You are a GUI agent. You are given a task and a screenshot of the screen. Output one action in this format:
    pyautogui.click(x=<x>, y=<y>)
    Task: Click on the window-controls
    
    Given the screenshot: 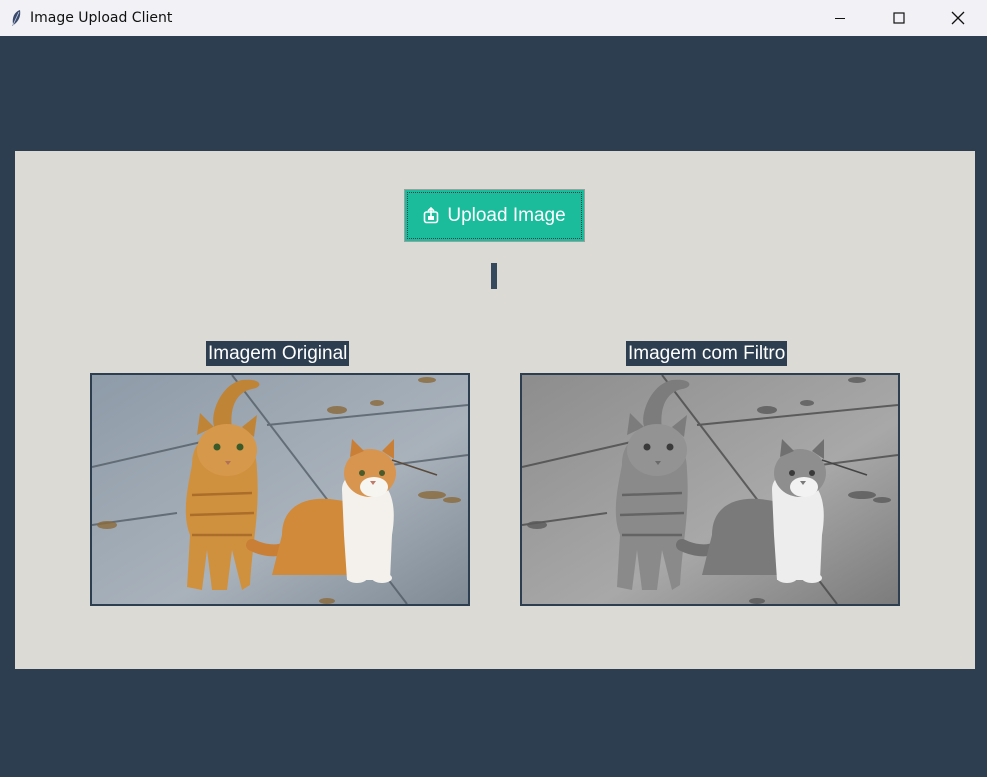 What is the action you would take?
    pyautogui.click(x=898, y=18)
    